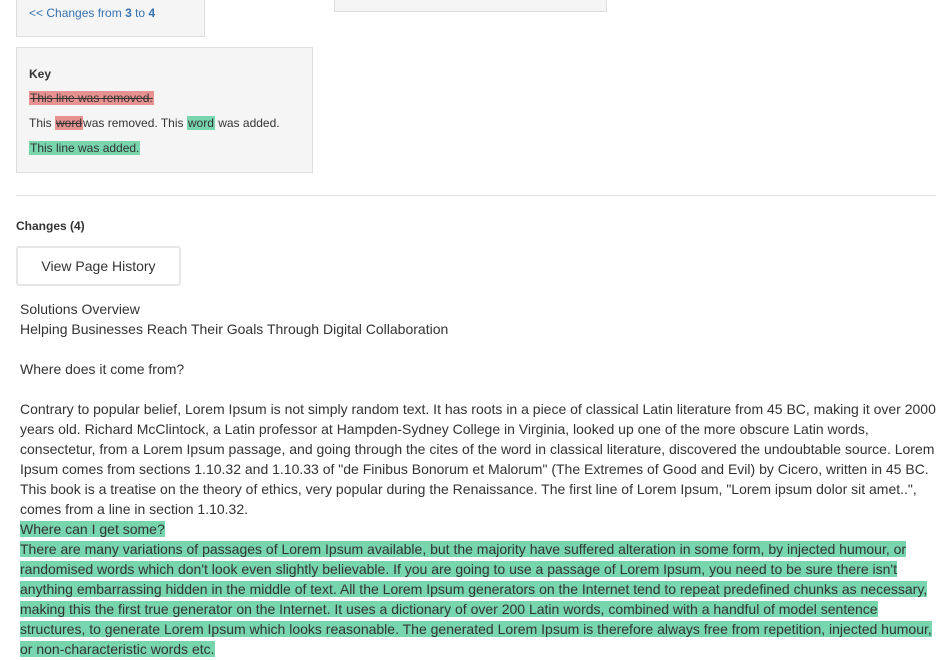 The height and width of the screenshot is (660, 951). What do you see at coordinates (75, 13) in the screenshot?
I see `nav-prefix: << Changes from` at bounding box center [75, 13].